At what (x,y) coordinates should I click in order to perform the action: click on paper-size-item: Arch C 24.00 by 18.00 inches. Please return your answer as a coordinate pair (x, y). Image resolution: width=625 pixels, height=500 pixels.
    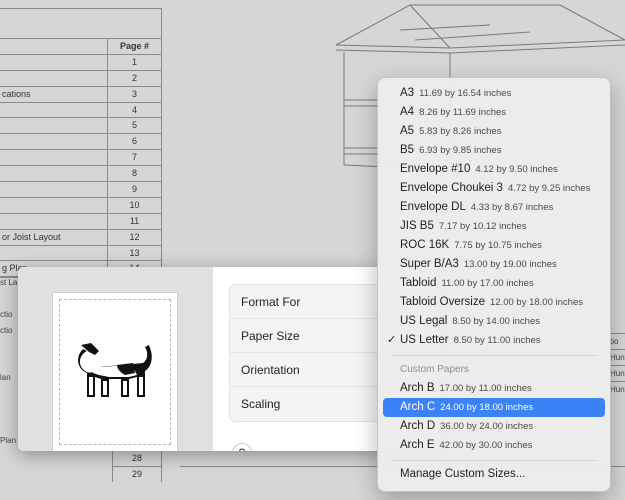
    Looking at the image, I should click on (494, 407).